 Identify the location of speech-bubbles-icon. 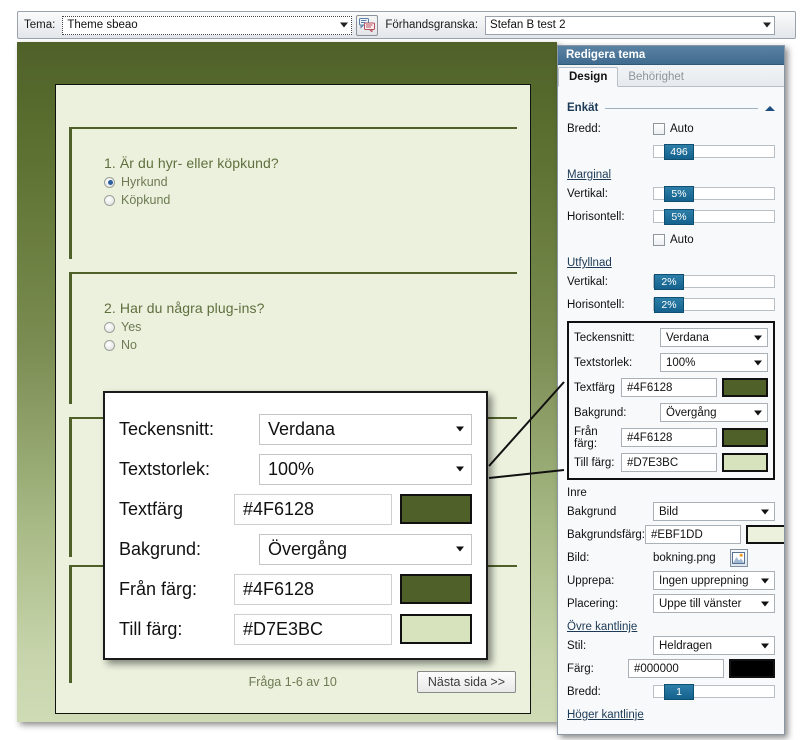
(367, 25).